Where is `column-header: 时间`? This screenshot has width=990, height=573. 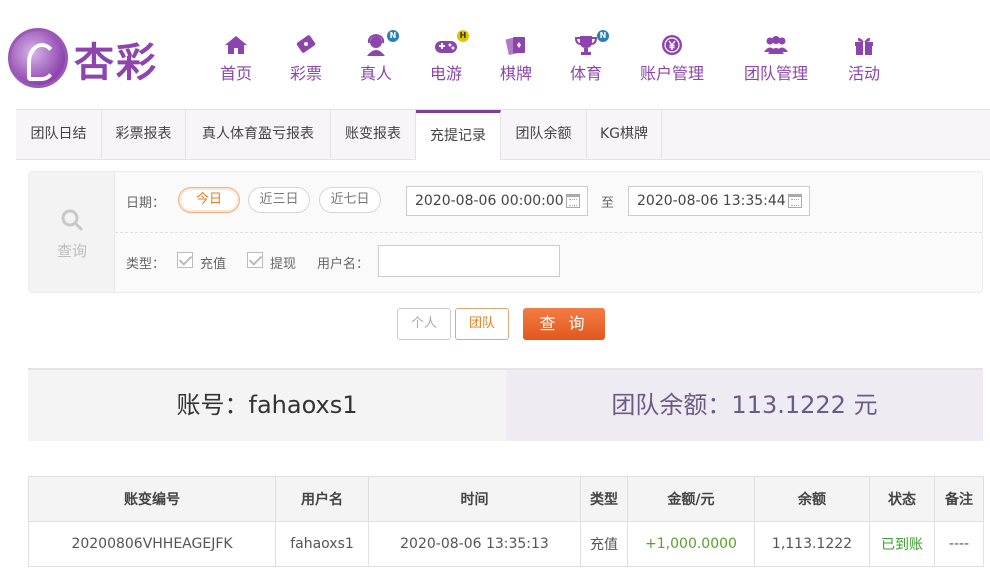
column-header: 时间 is located at coordinates (474, 499).